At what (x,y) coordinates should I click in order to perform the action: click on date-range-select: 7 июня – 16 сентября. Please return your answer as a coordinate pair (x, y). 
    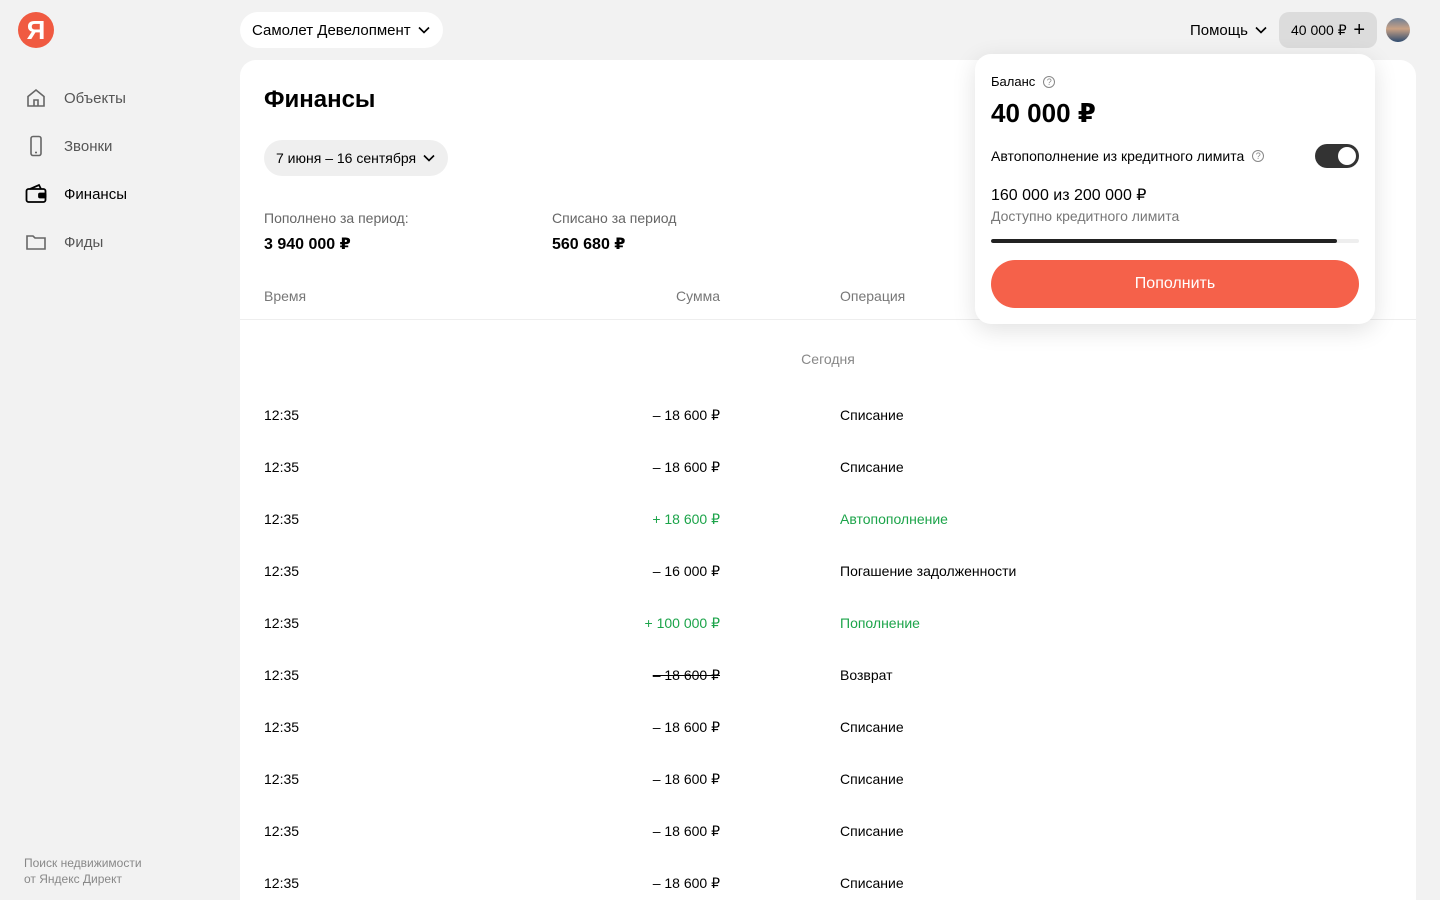
    Looking at the image, I should click on (356, 158).